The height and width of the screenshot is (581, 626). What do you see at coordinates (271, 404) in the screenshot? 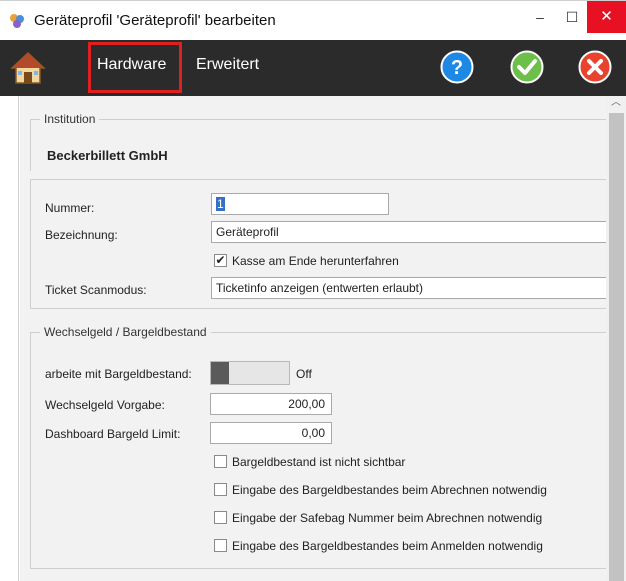
I see `change-default-field: 200,00` at bounding box center [271, 404].